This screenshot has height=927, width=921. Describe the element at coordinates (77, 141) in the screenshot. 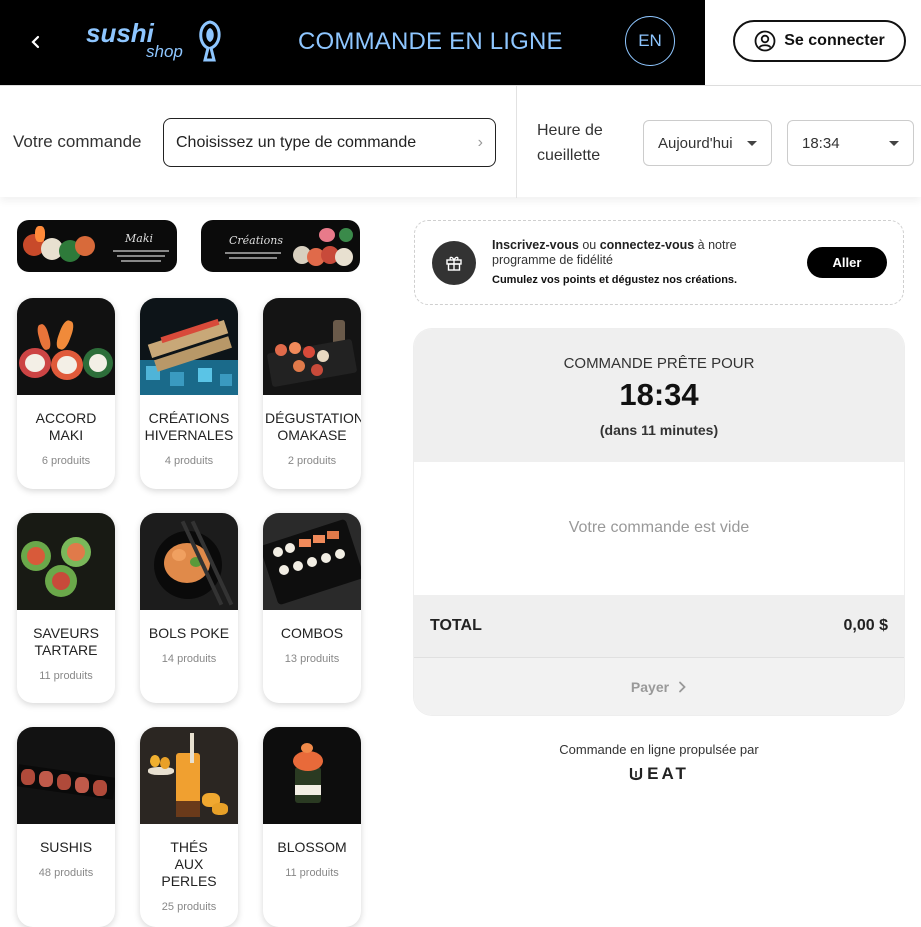

I see `order-label: Votre commande` at that location.